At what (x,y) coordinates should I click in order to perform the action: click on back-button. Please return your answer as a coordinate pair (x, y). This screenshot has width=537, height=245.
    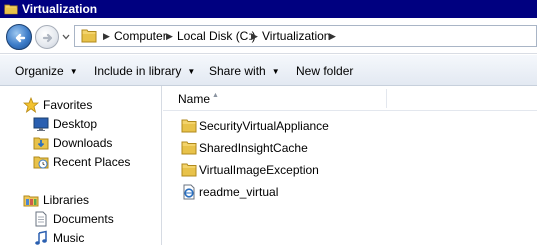
    Looking at the image, I should click on (19, 37).